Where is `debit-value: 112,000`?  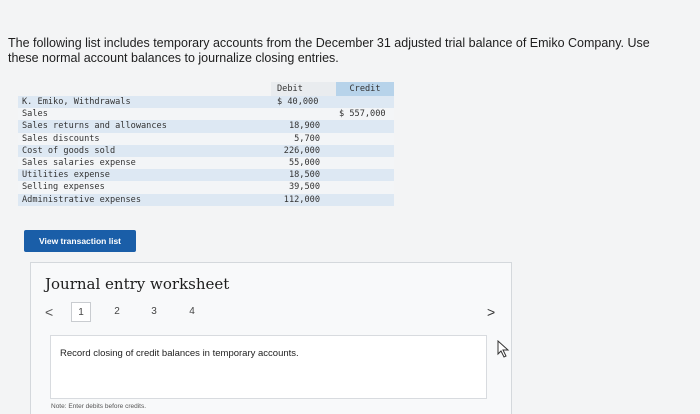
debit-value: 112,000 is located at coordinates (301, 199).